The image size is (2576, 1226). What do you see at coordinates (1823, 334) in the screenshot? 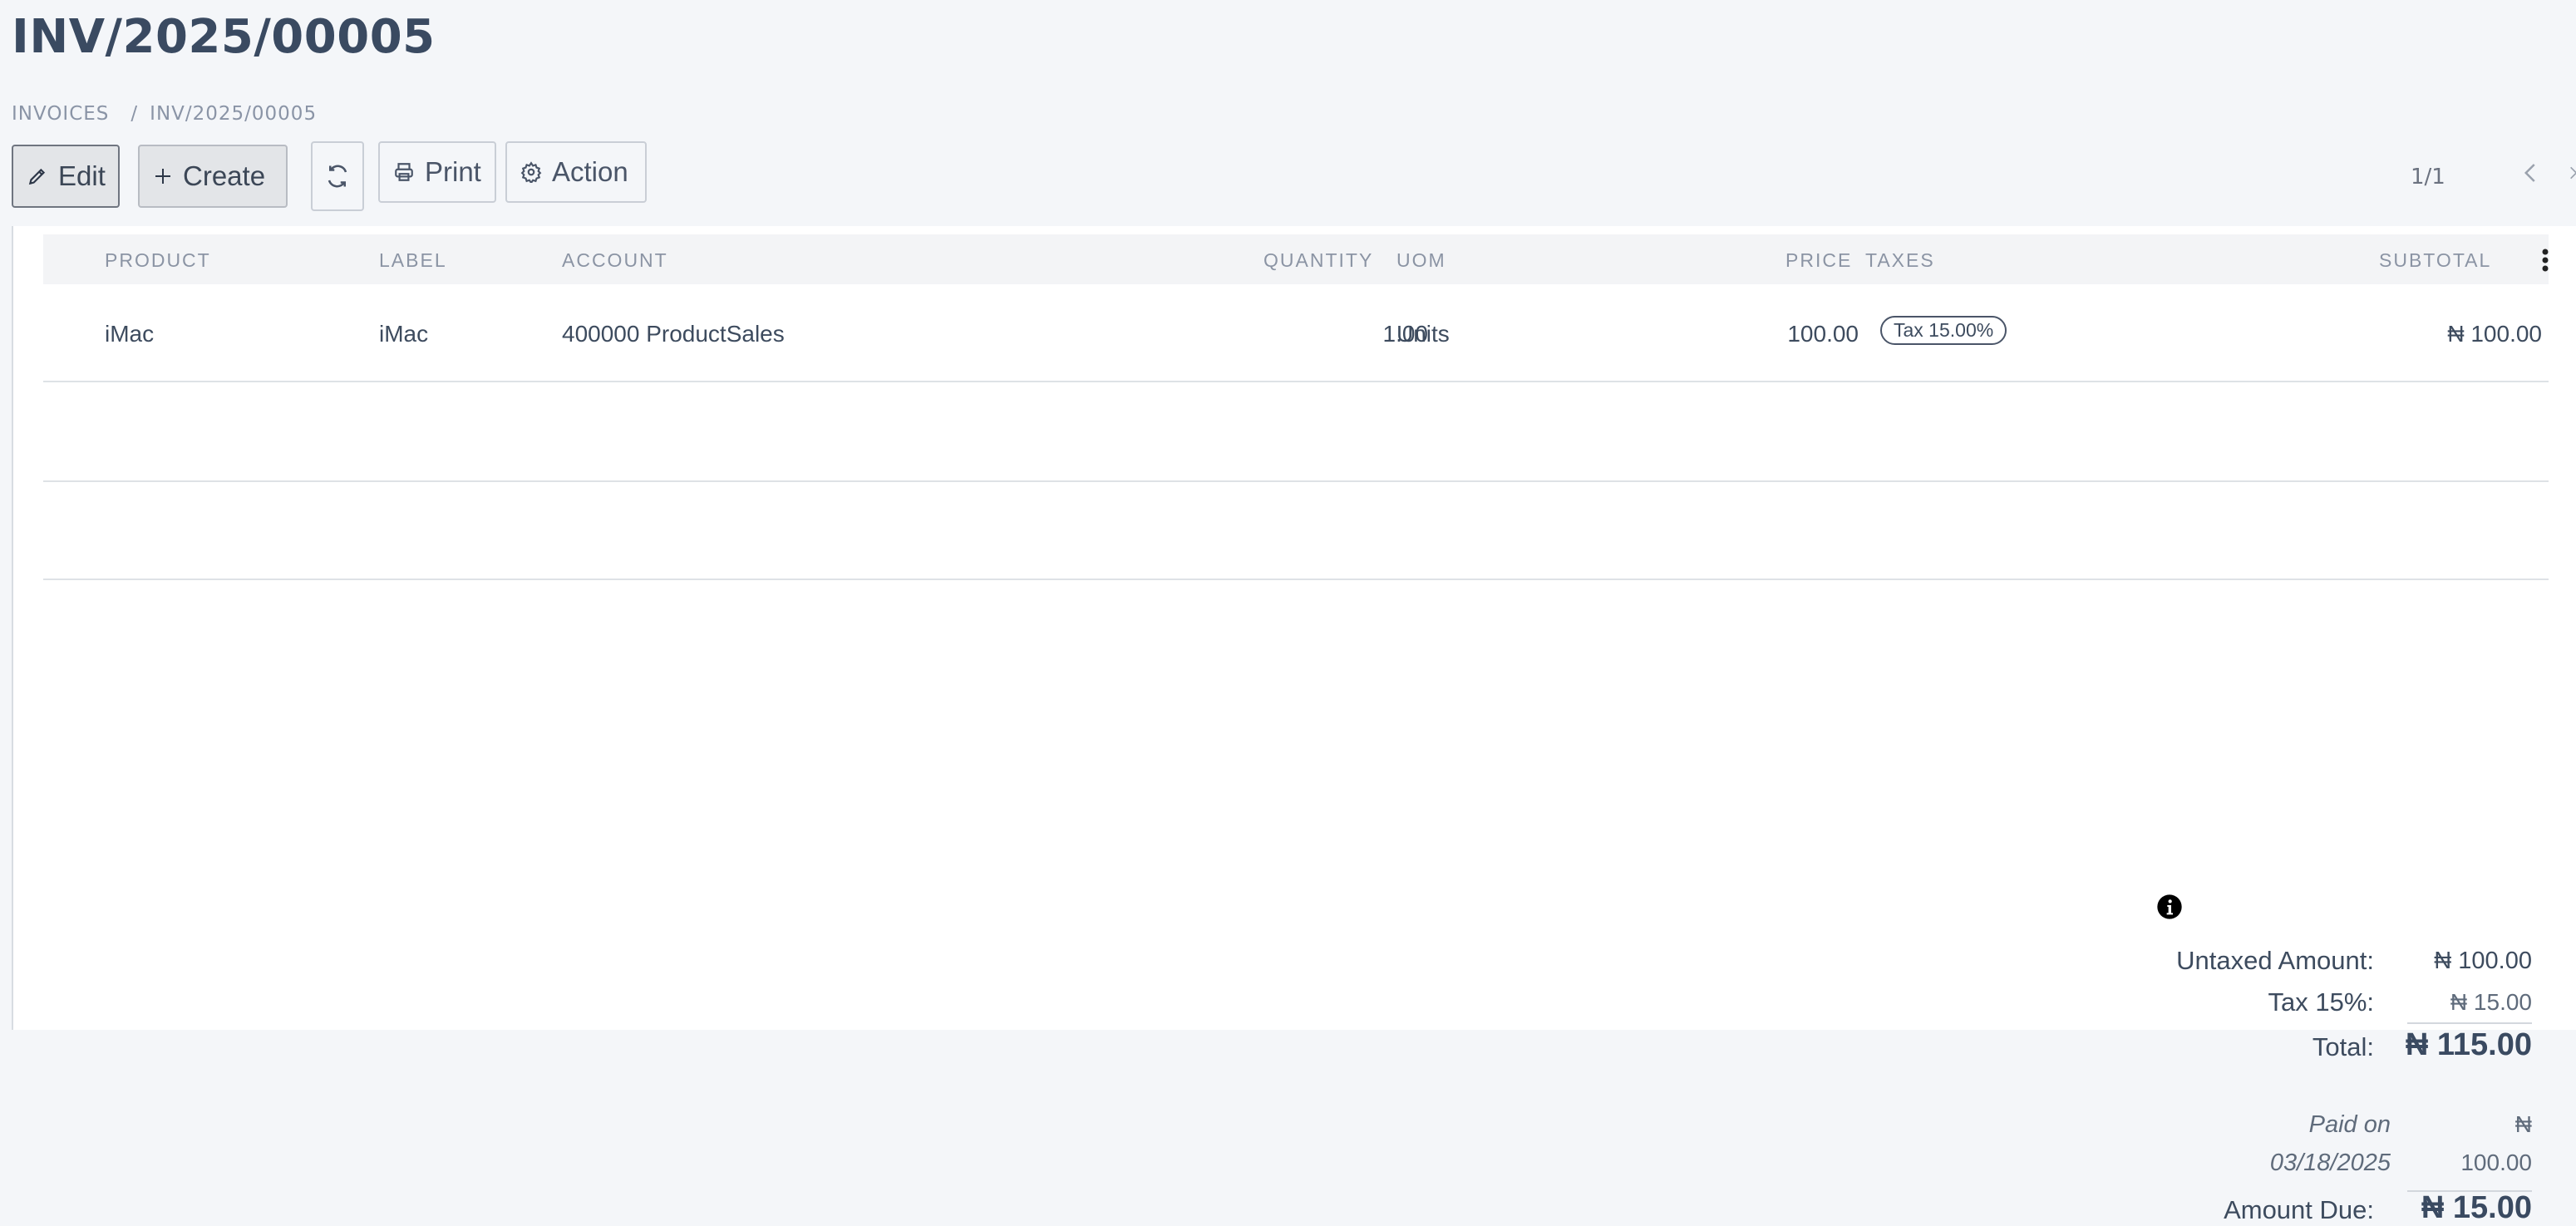
I see `cell-price: 100.00` at bounding box center [1823, 334].